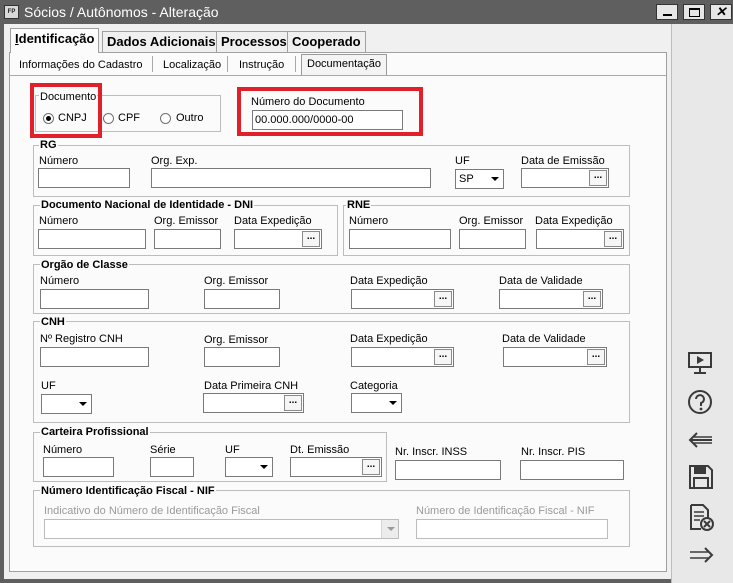 The width and height of the screenshot is (733, 583). Describe the element at coordinates (78, 467) in the screenshot. I see `carteira-numero-input` at that location.